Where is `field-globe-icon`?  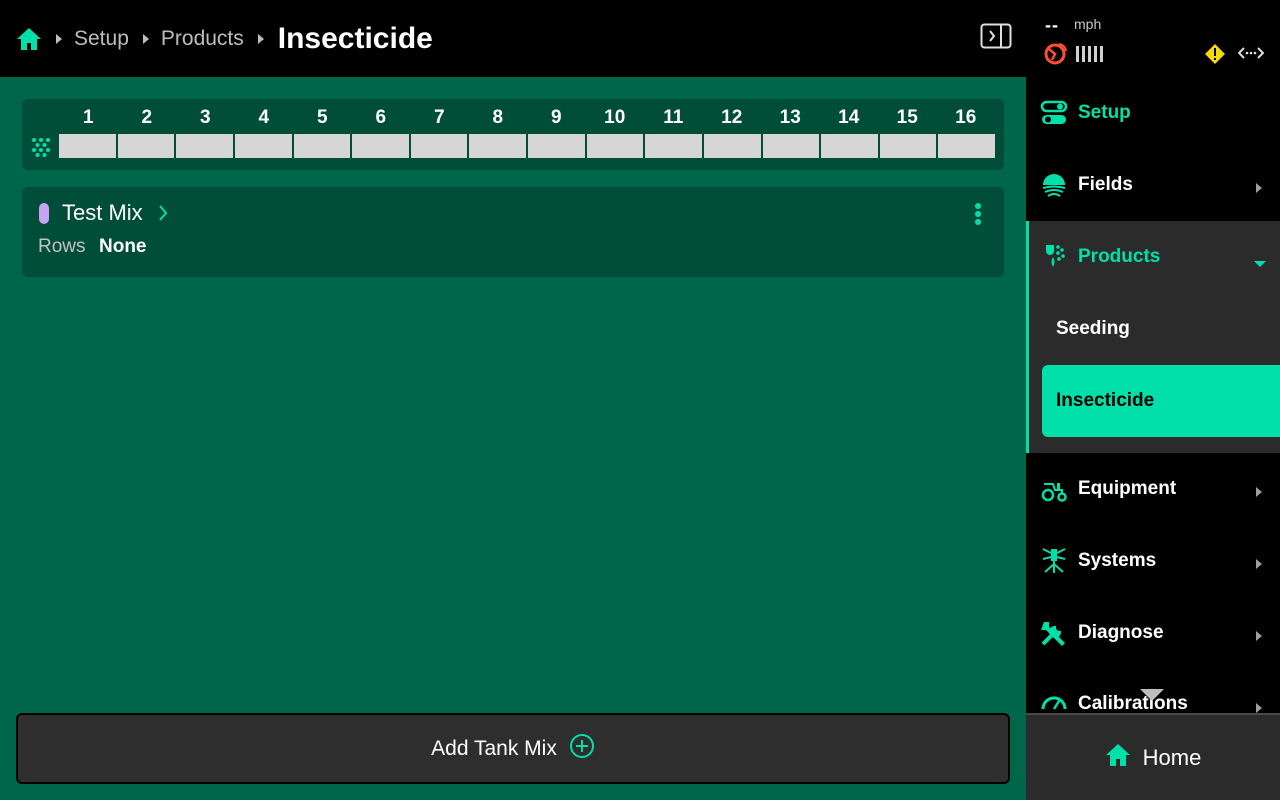
field-globe-icon is located at coordinates (1054, 185).